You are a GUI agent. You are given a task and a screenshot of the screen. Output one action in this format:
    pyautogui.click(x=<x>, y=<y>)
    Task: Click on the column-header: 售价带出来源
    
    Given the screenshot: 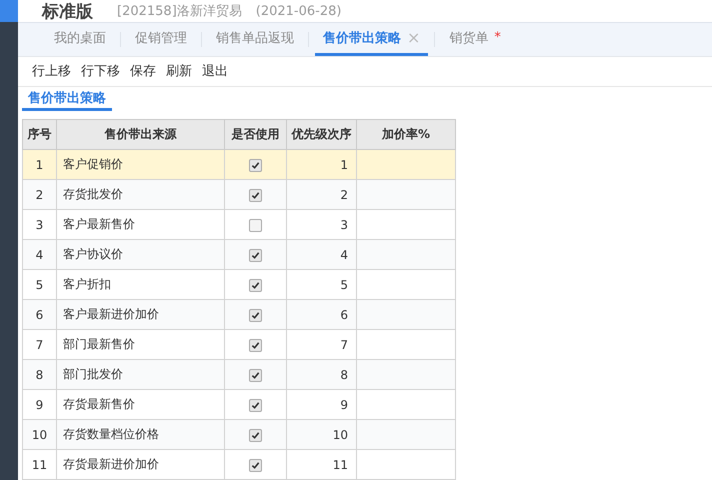 What is the action you would take?
    pyautogui.click(x=140, y=135)
    